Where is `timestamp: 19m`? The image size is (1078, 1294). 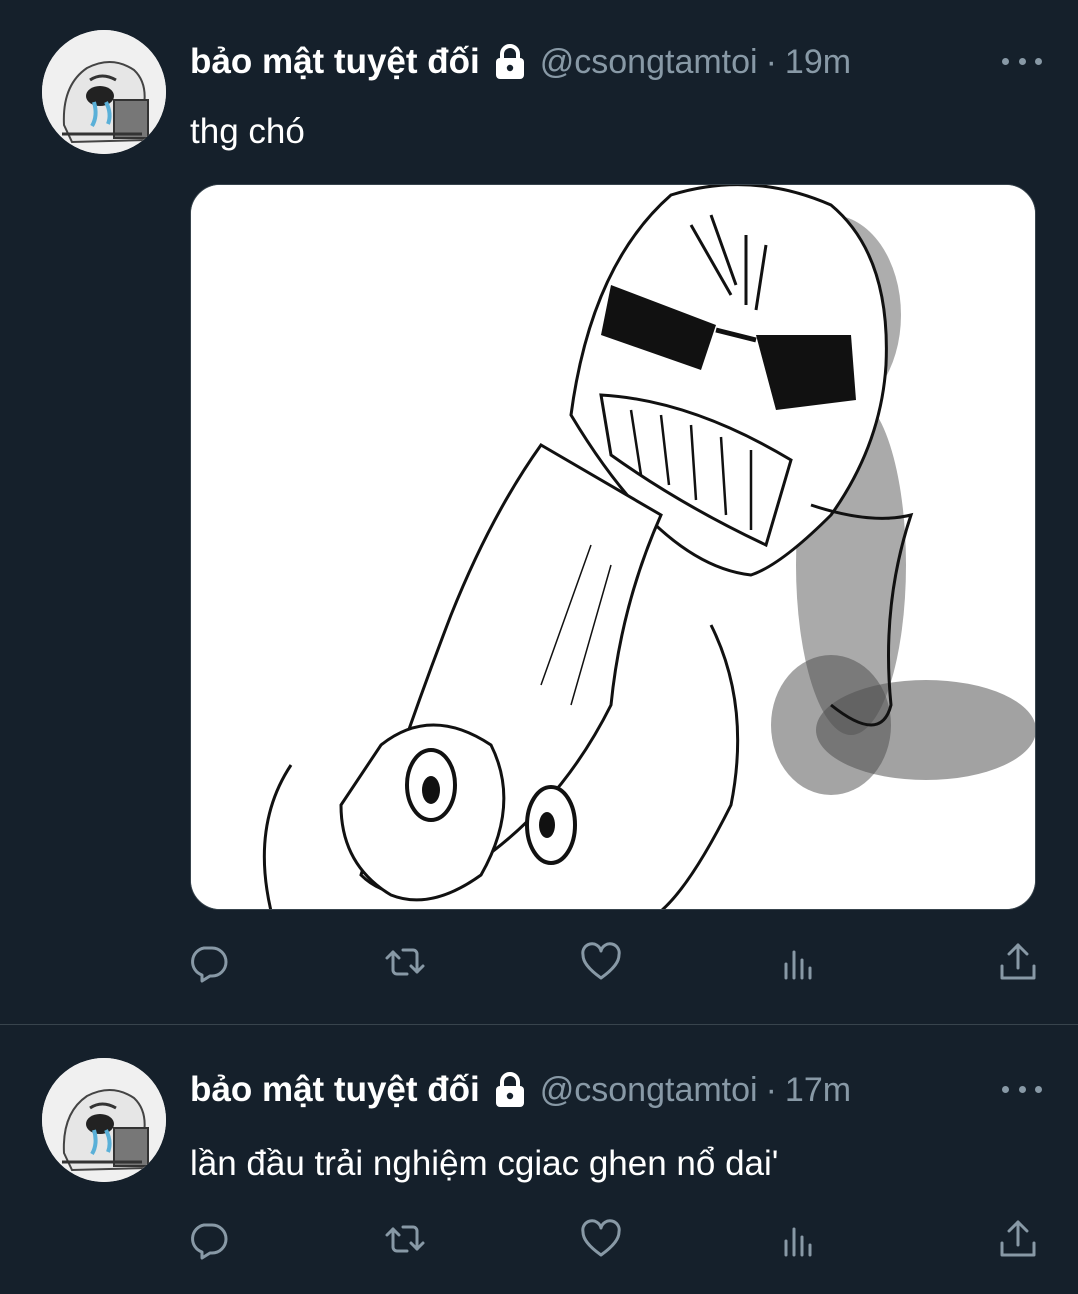 timestamp: 19m is located at coordinates (818, 62).